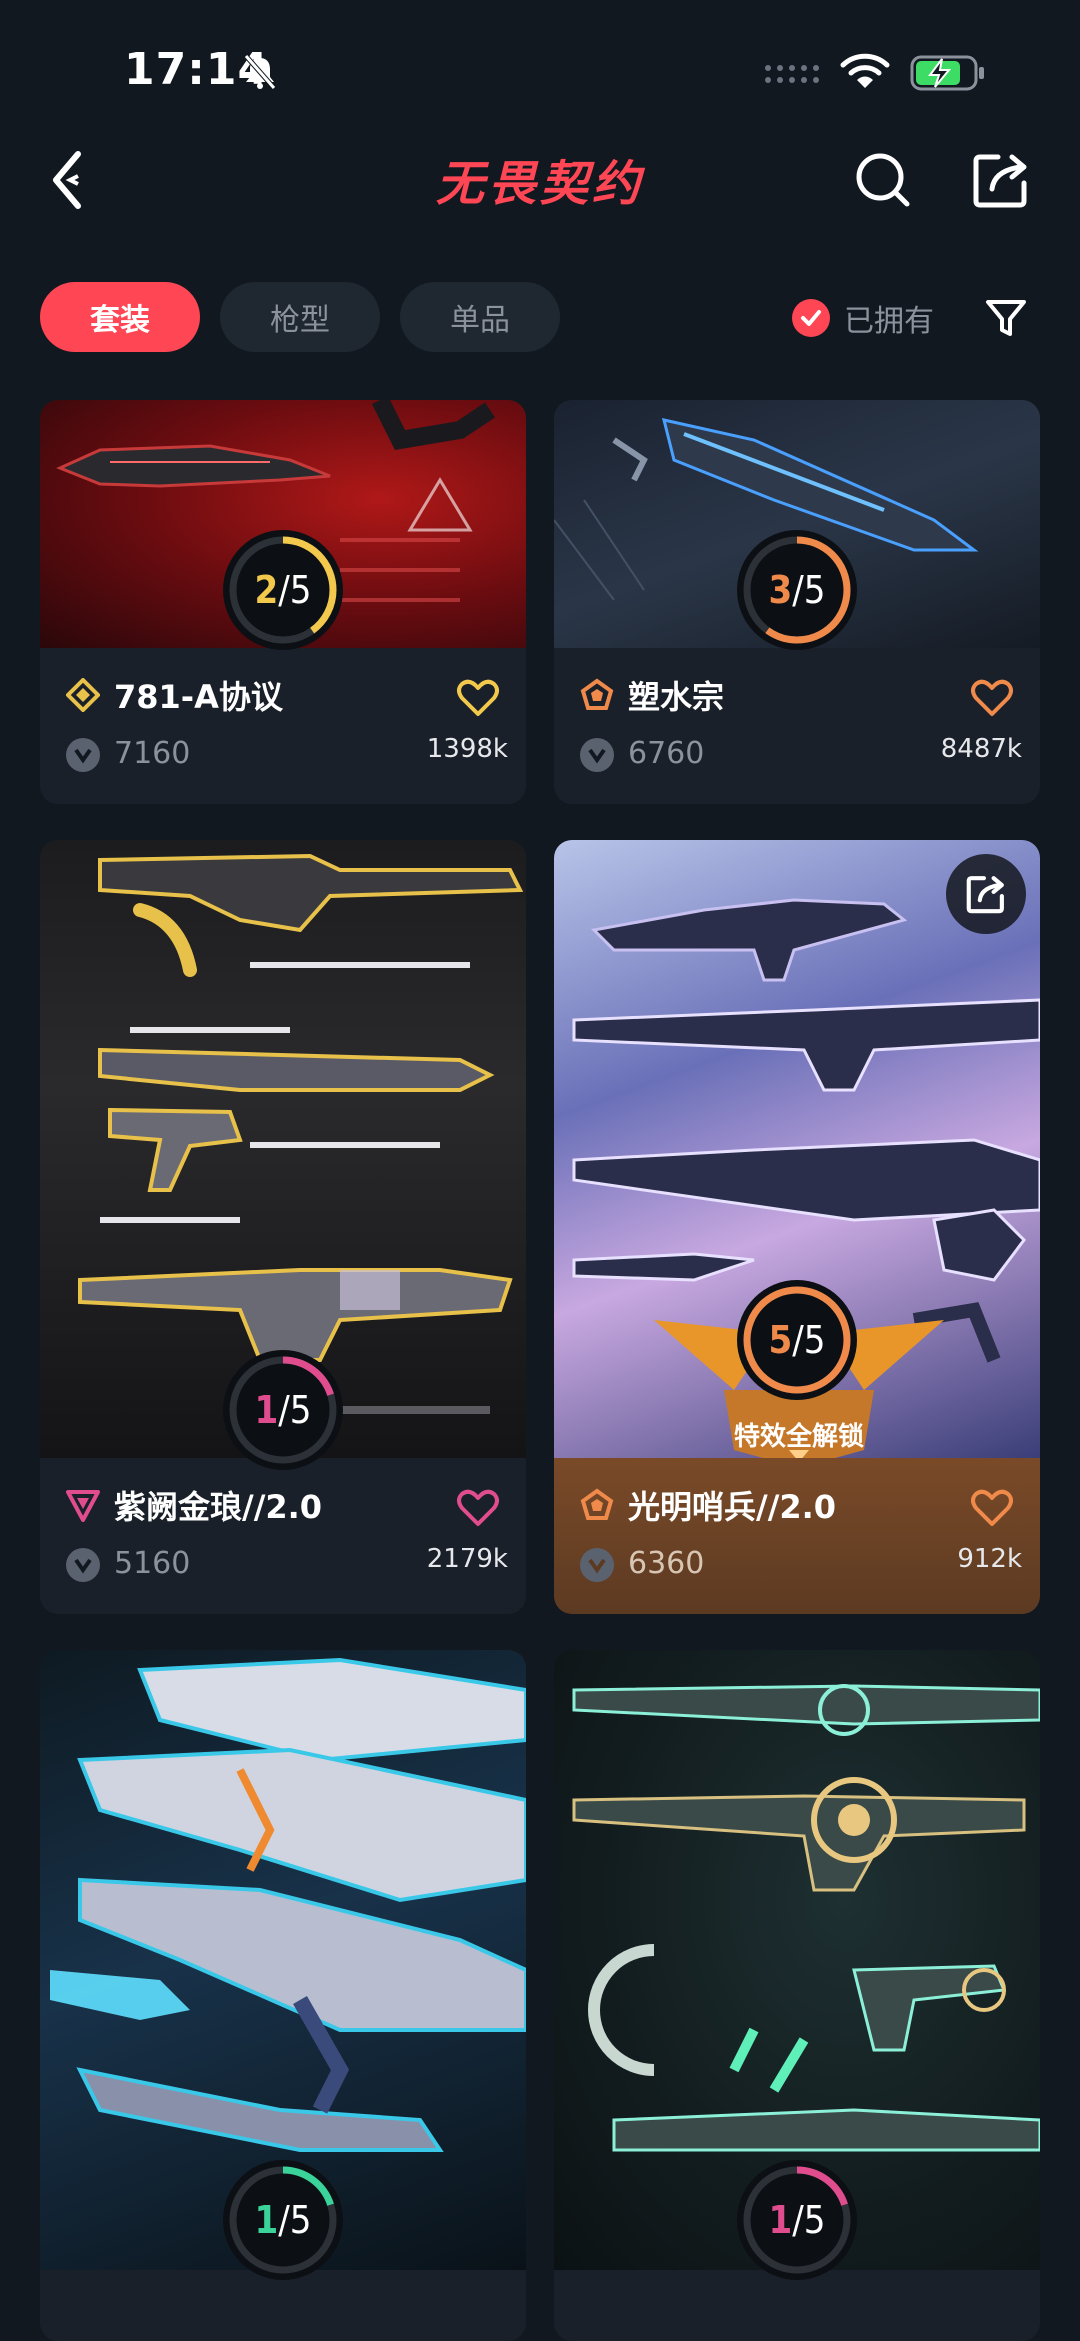 The height and width of the screenshot is (2341, 1080). I want to click on funnel-icon, so click(1006, 318).